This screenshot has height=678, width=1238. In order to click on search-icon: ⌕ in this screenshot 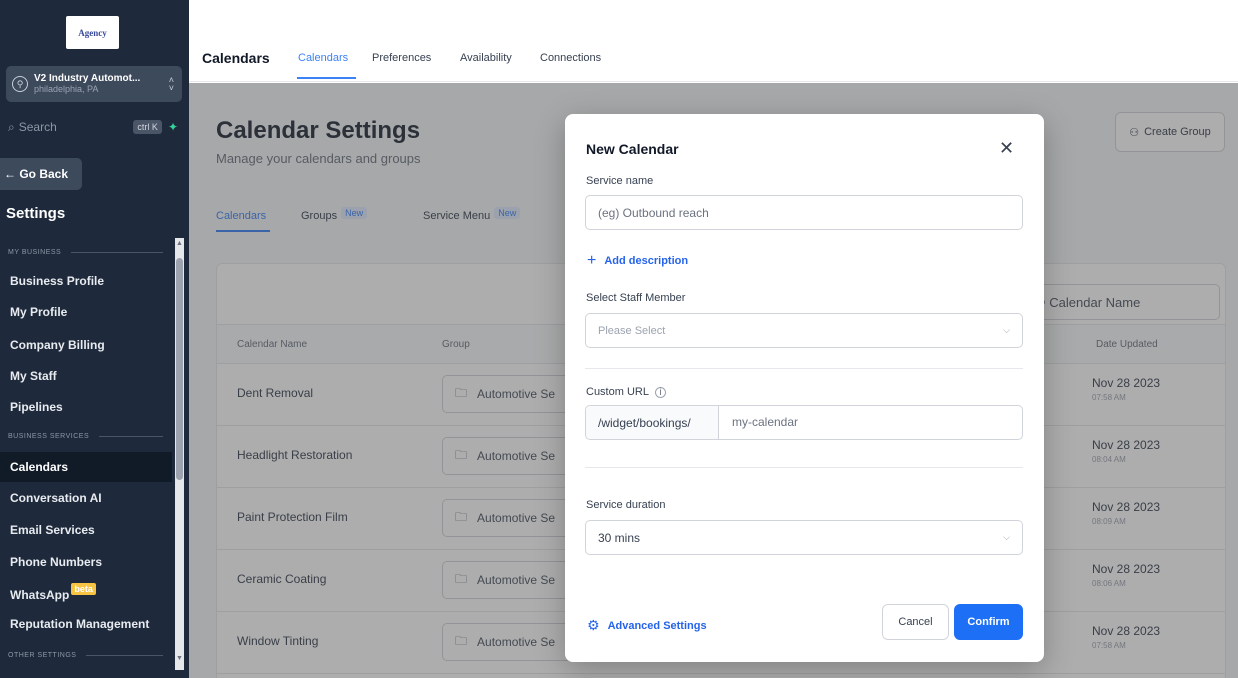, I will do `click(11, 126)`.